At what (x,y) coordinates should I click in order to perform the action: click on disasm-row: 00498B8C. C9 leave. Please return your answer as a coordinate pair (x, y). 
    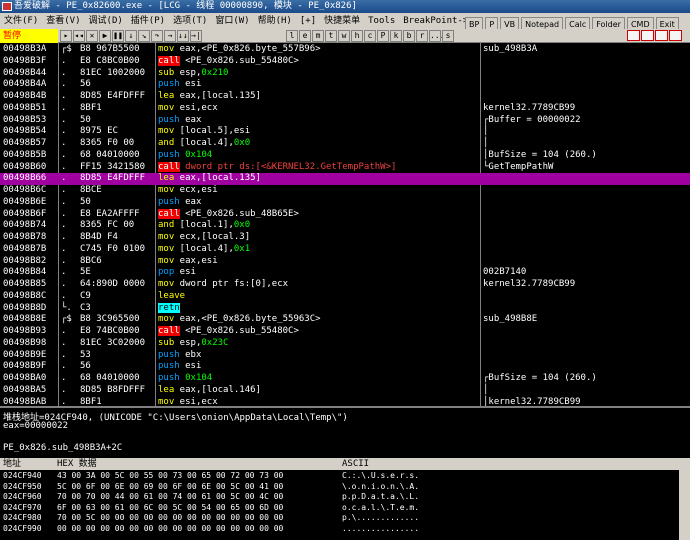
    Looking at the image, I should click on (345, 297).